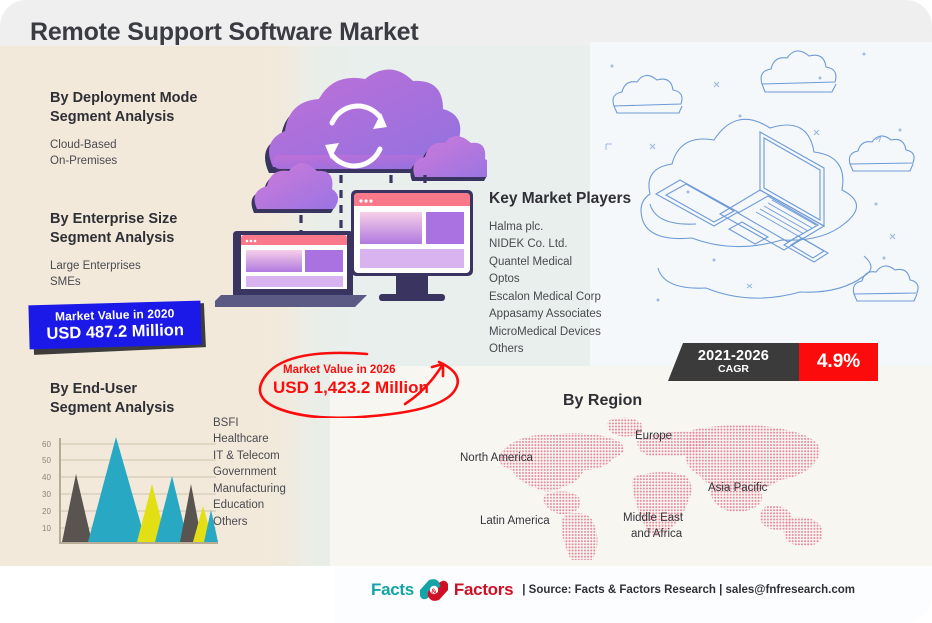  Describe the element at coordinates (46, 477) in the screenshot. I see `svg-text: 40` at that location.